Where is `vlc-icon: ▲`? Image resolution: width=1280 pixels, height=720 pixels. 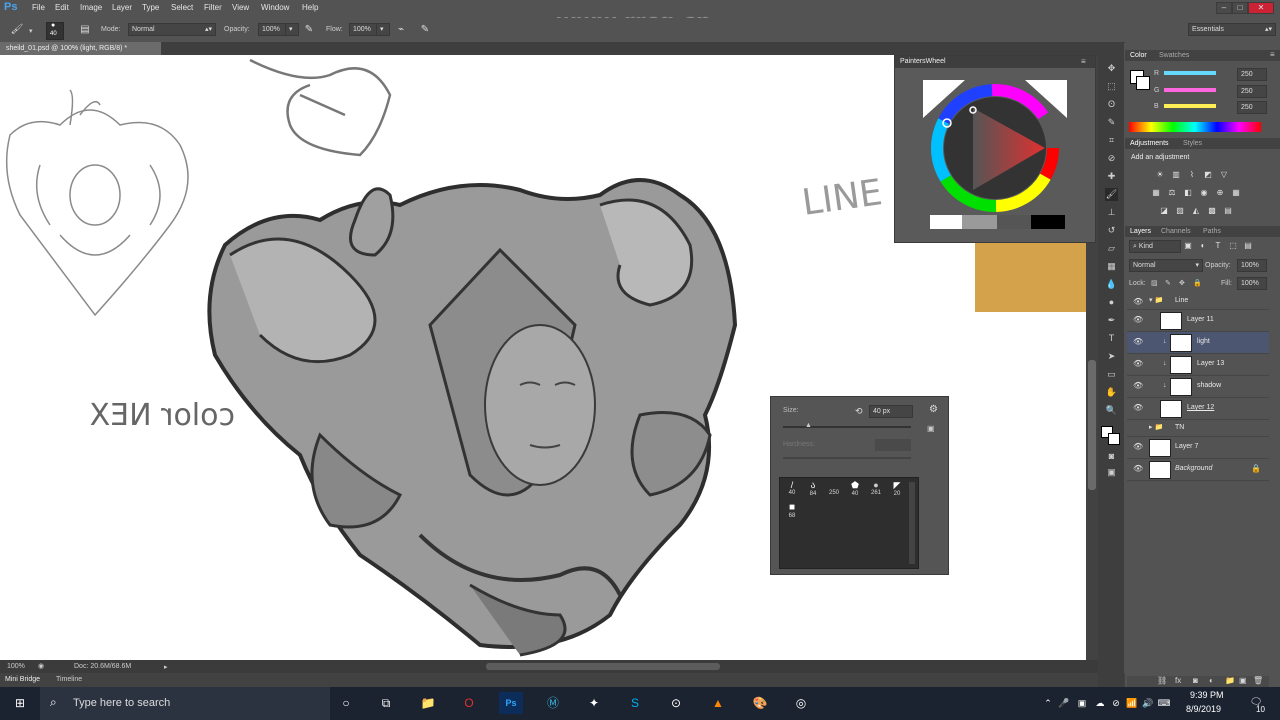 vlc-icon: ▲ is located at coordinates (718, 703).